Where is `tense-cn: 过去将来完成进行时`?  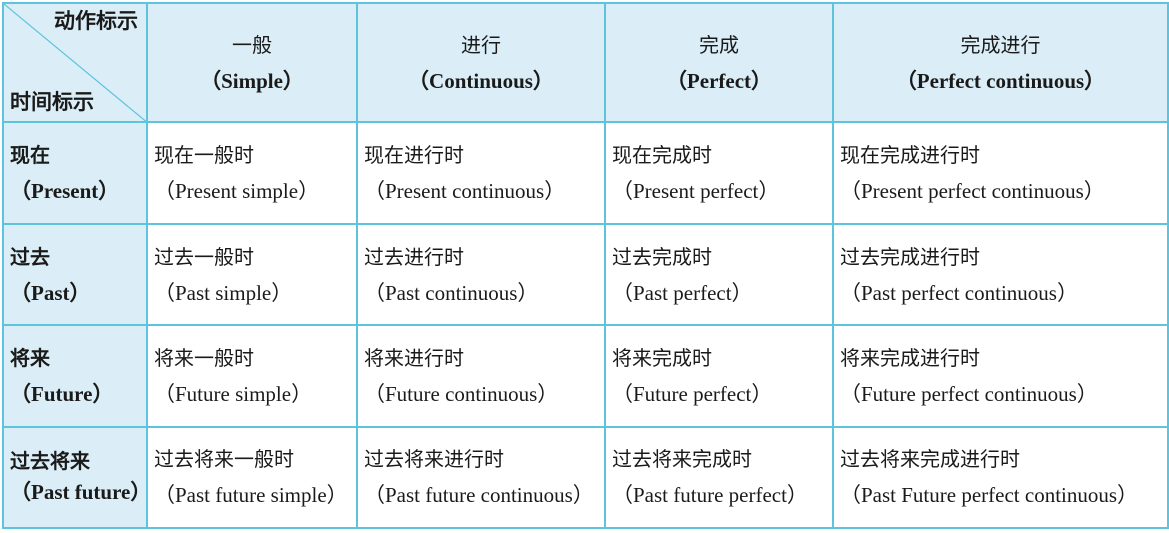 tense-cn: 过去将来完成进行时 is located at coordinates (930, 459).